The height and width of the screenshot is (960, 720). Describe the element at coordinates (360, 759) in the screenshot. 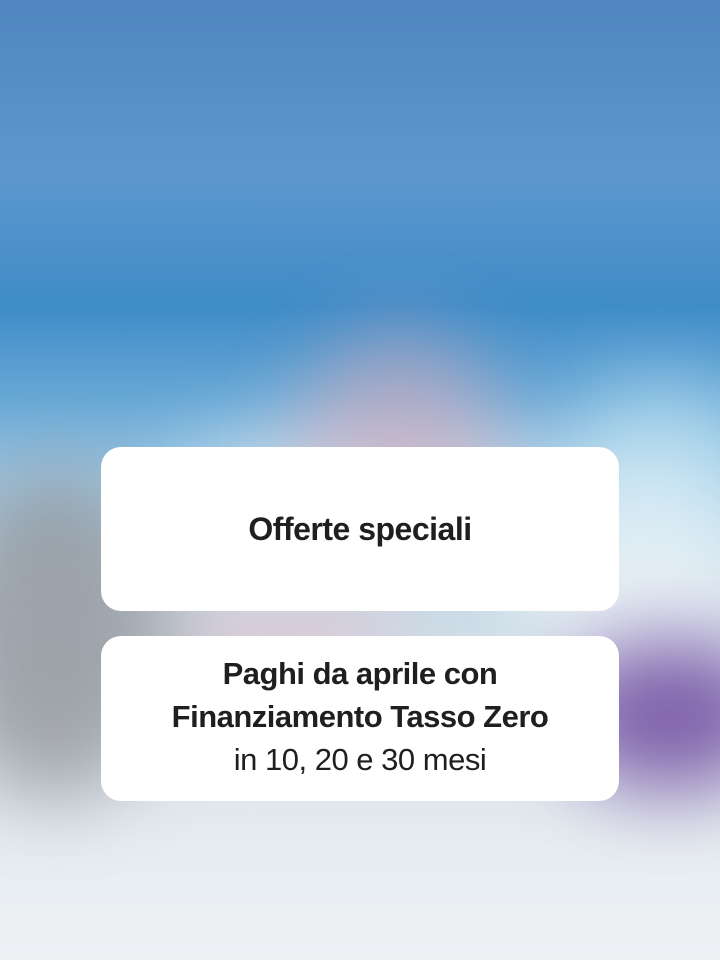

I see `offer-line-3: in 10, 20 e 30 mesi` at that location.